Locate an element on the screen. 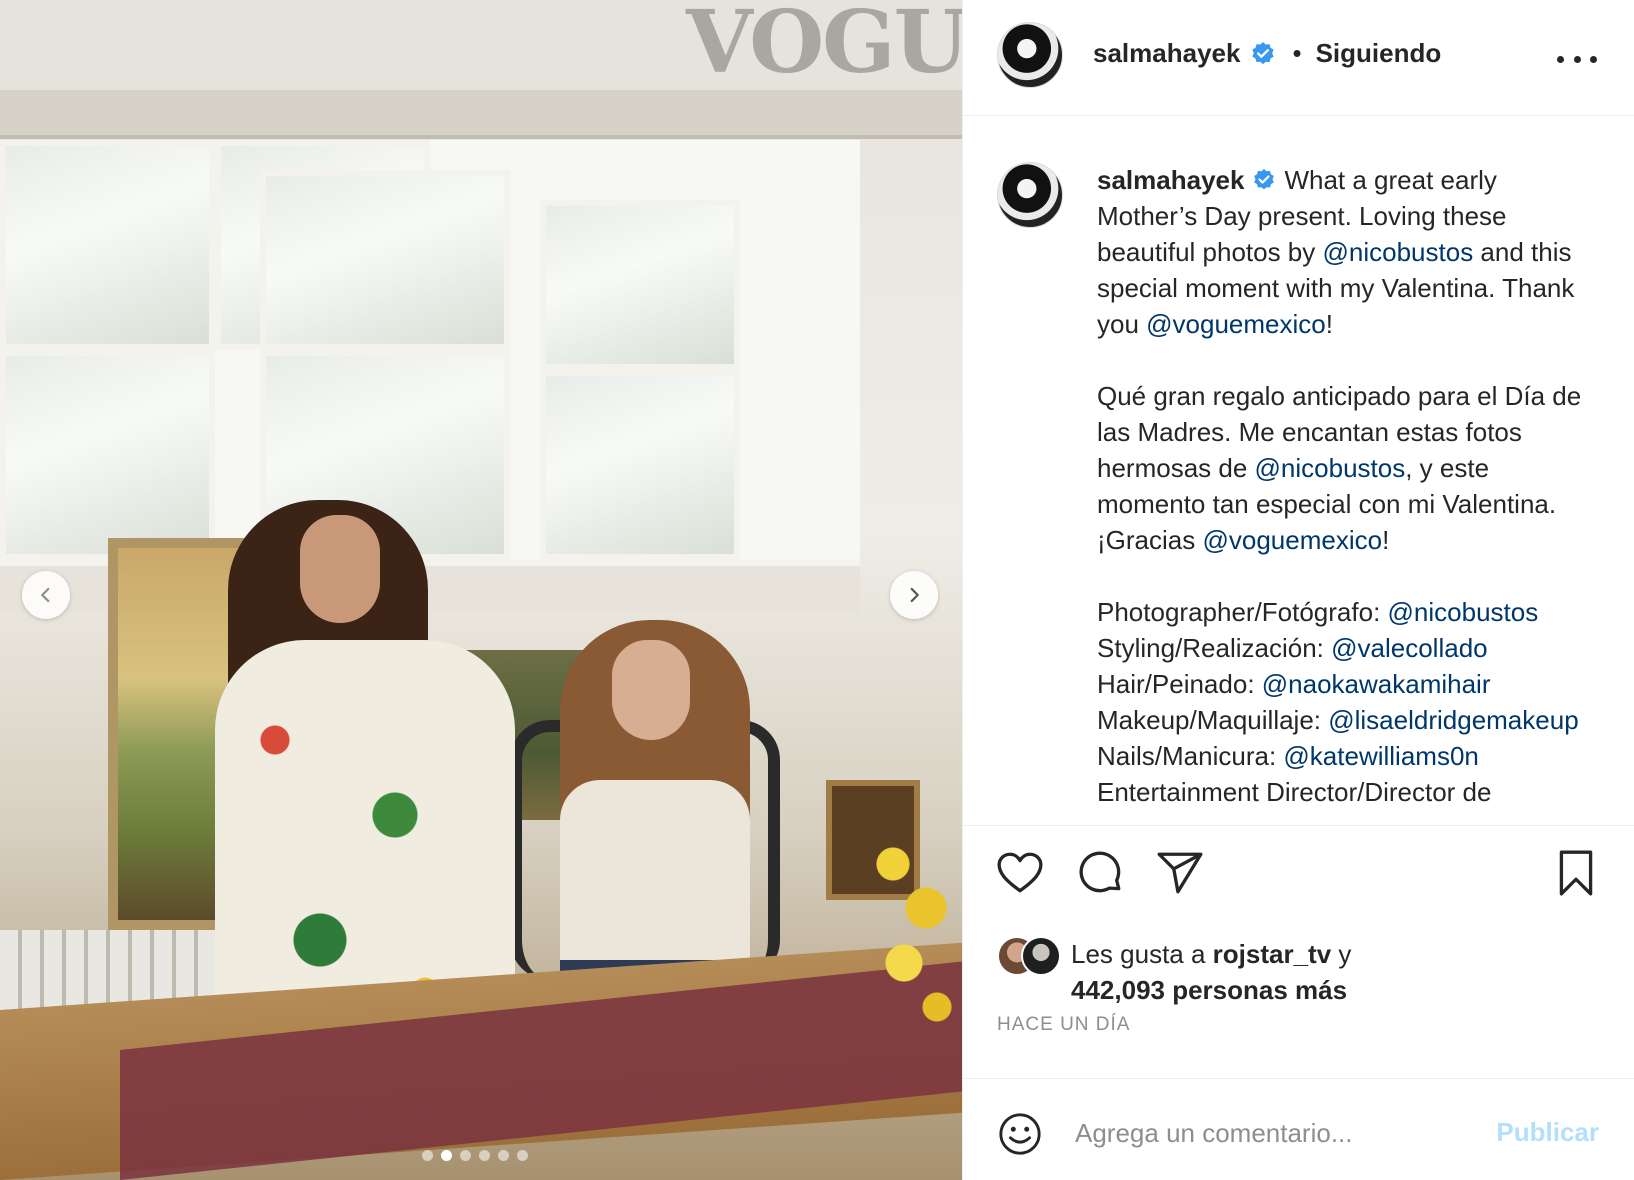 The image size is (1634, 1180). photo-woman-right-face is located at coordinates (651, 690).